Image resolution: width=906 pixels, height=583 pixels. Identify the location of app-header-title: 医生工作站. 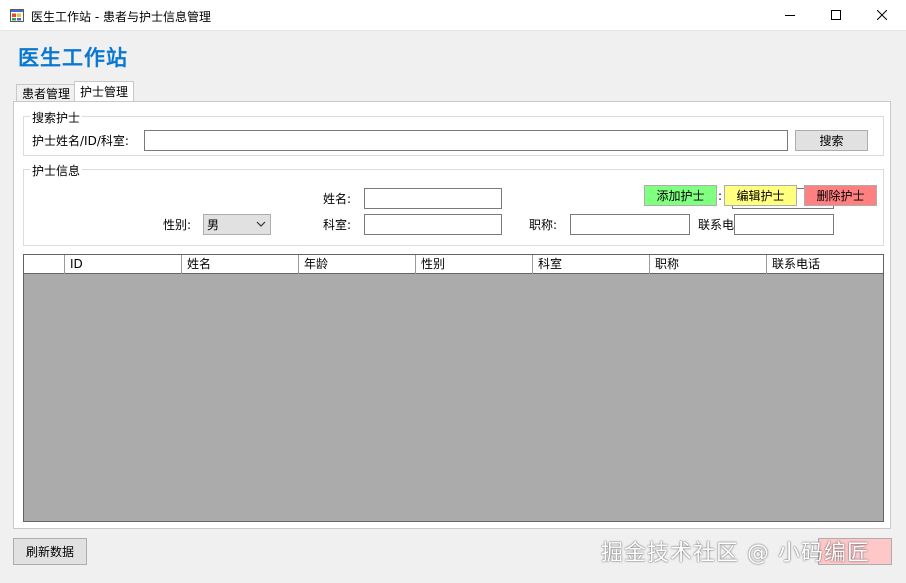
(73, 58).